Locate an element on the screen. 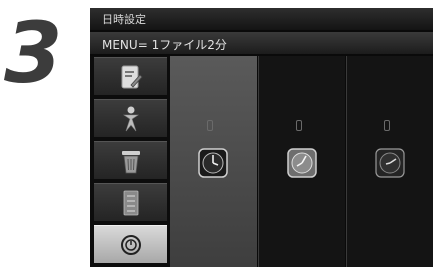  sidebar-item-clock-setting is located at coordinates (130, 244).